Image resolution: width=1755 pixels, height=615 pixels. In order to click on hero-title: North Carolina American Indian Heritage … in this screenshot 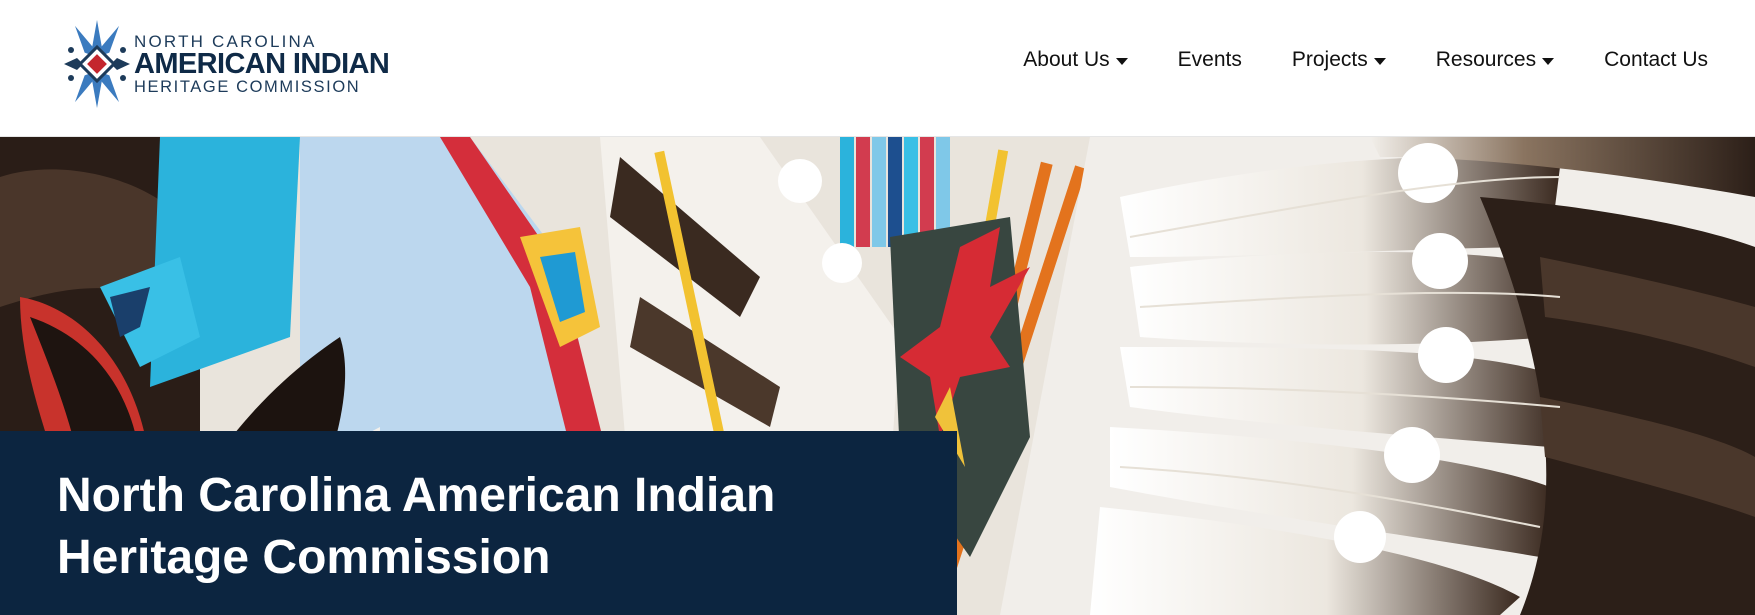, I will do `click(487, 527)`.